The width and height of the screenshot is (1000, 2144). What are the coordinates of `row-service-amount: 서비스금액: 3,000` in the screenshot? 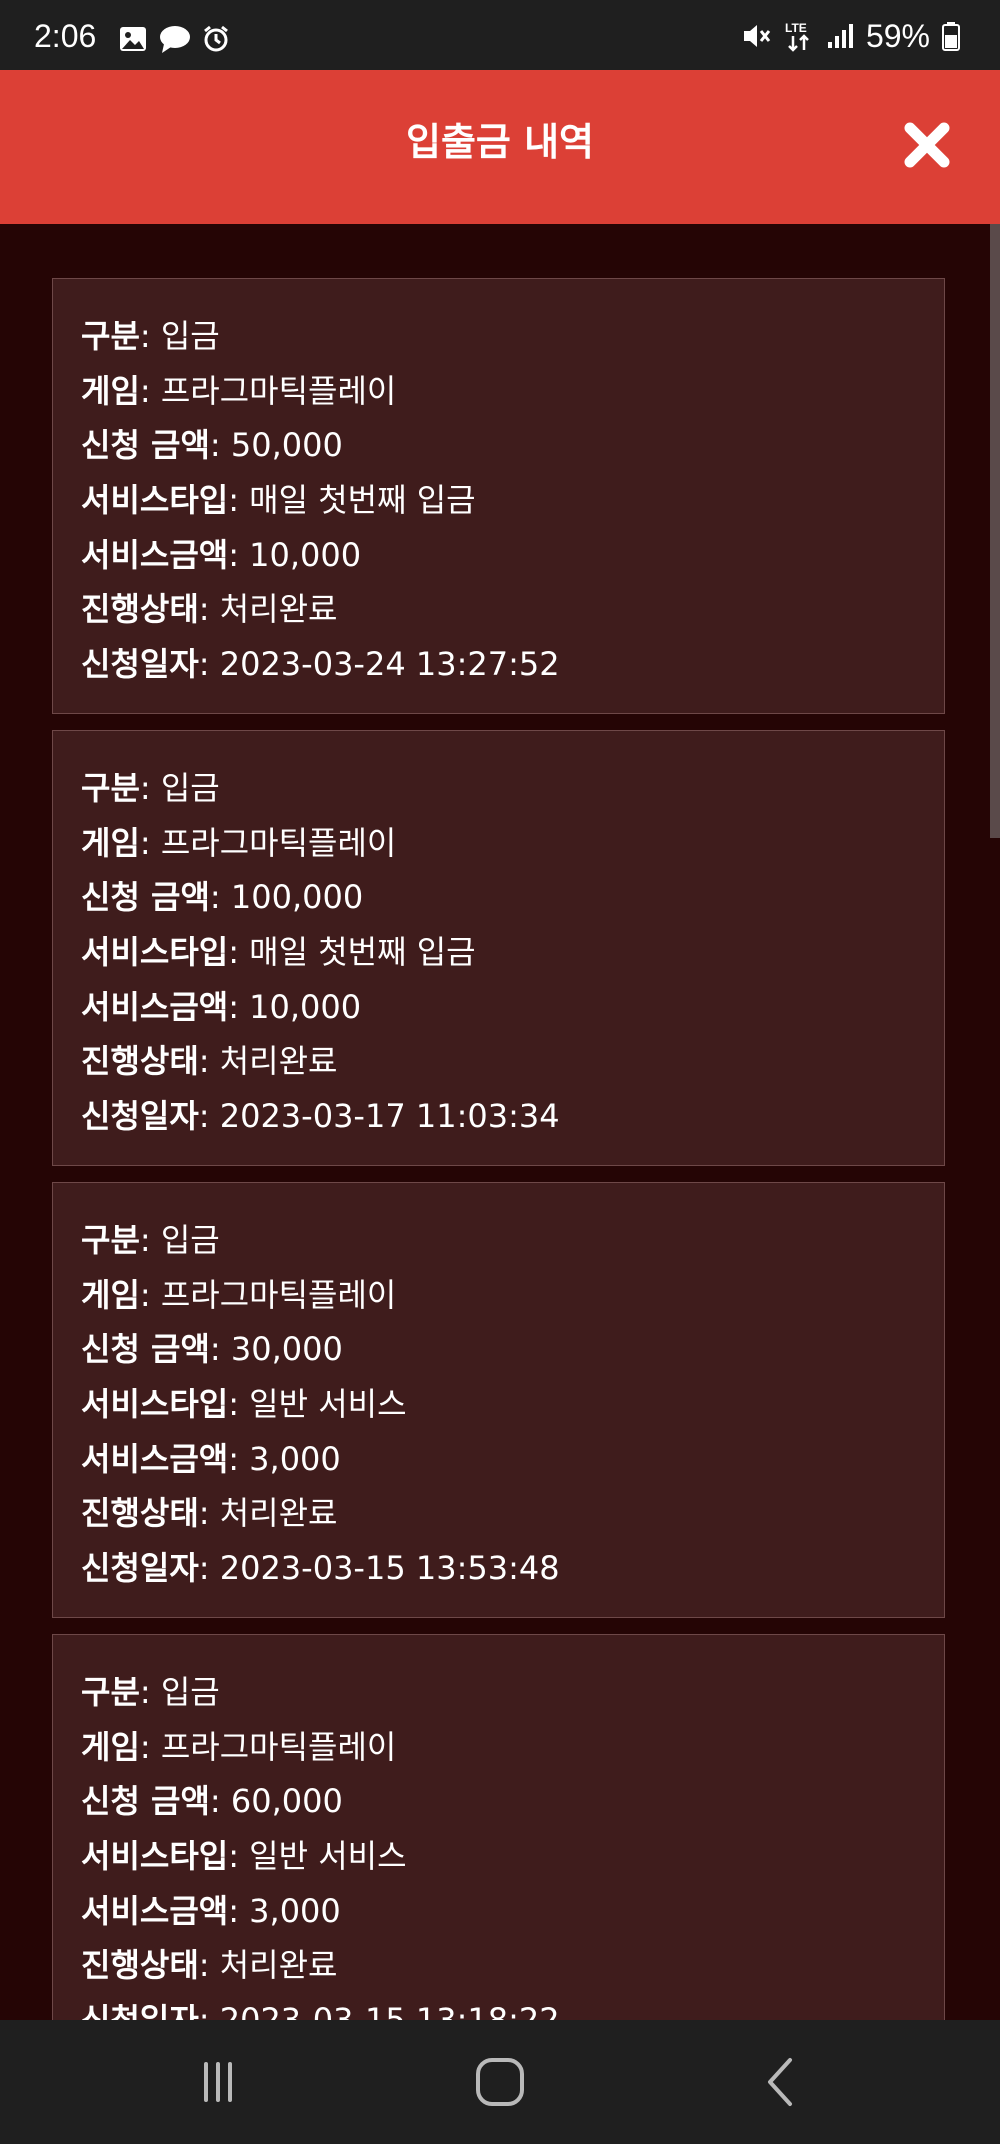 It's located at (211, 1910).